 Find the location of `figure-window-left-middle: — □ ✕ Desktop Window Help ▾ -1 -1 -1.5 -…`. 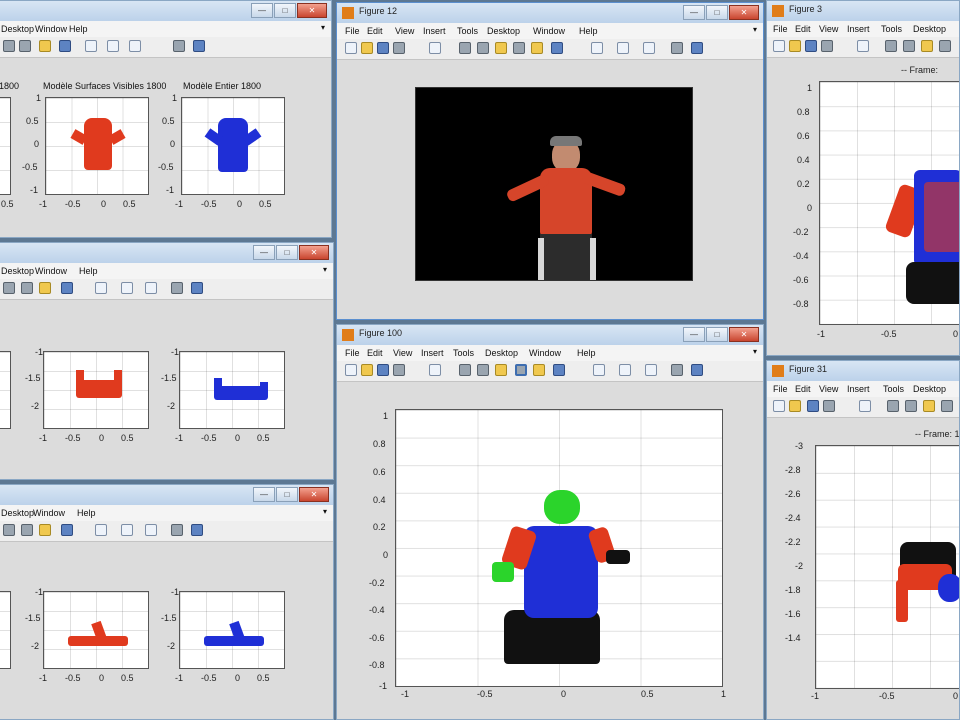

figure-window-left-middle: — □ ✕ Desktop Window Help ▾ -1 -1 -1.5 -… is located at coordinates (167, 361).